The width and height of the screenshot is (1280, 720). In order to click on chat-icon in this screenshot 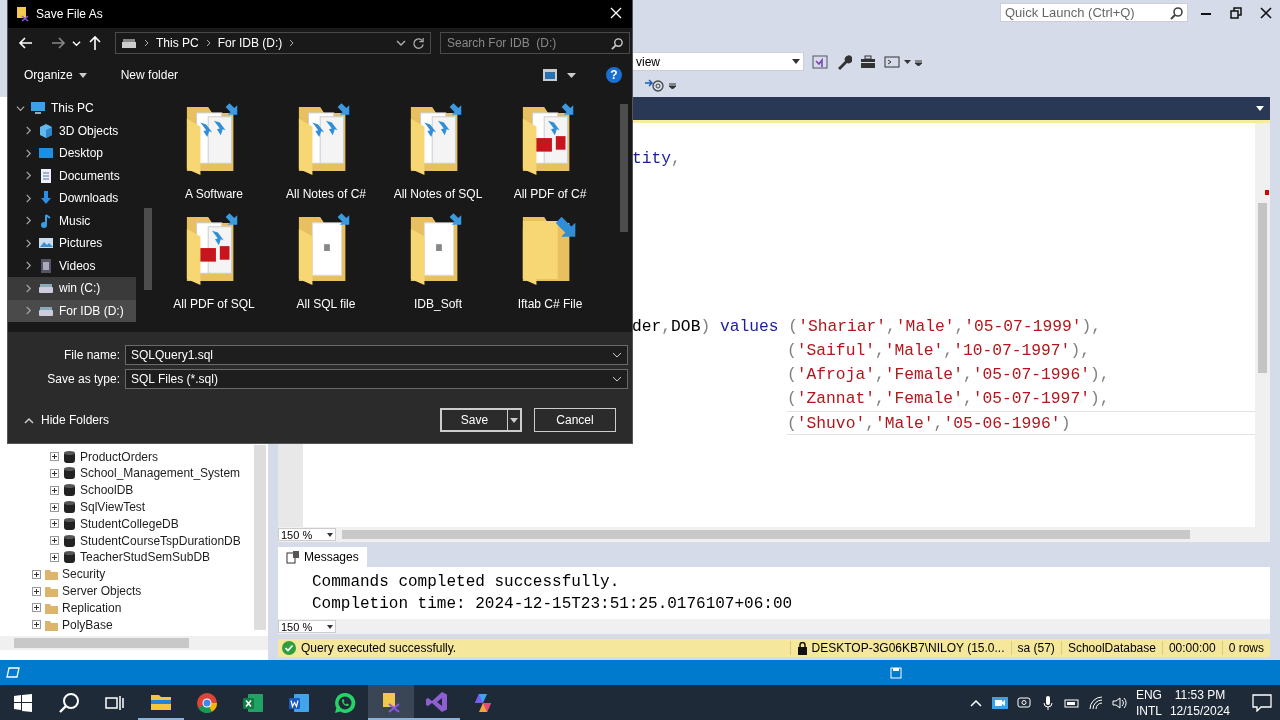, I will do `click(345, 702)`.